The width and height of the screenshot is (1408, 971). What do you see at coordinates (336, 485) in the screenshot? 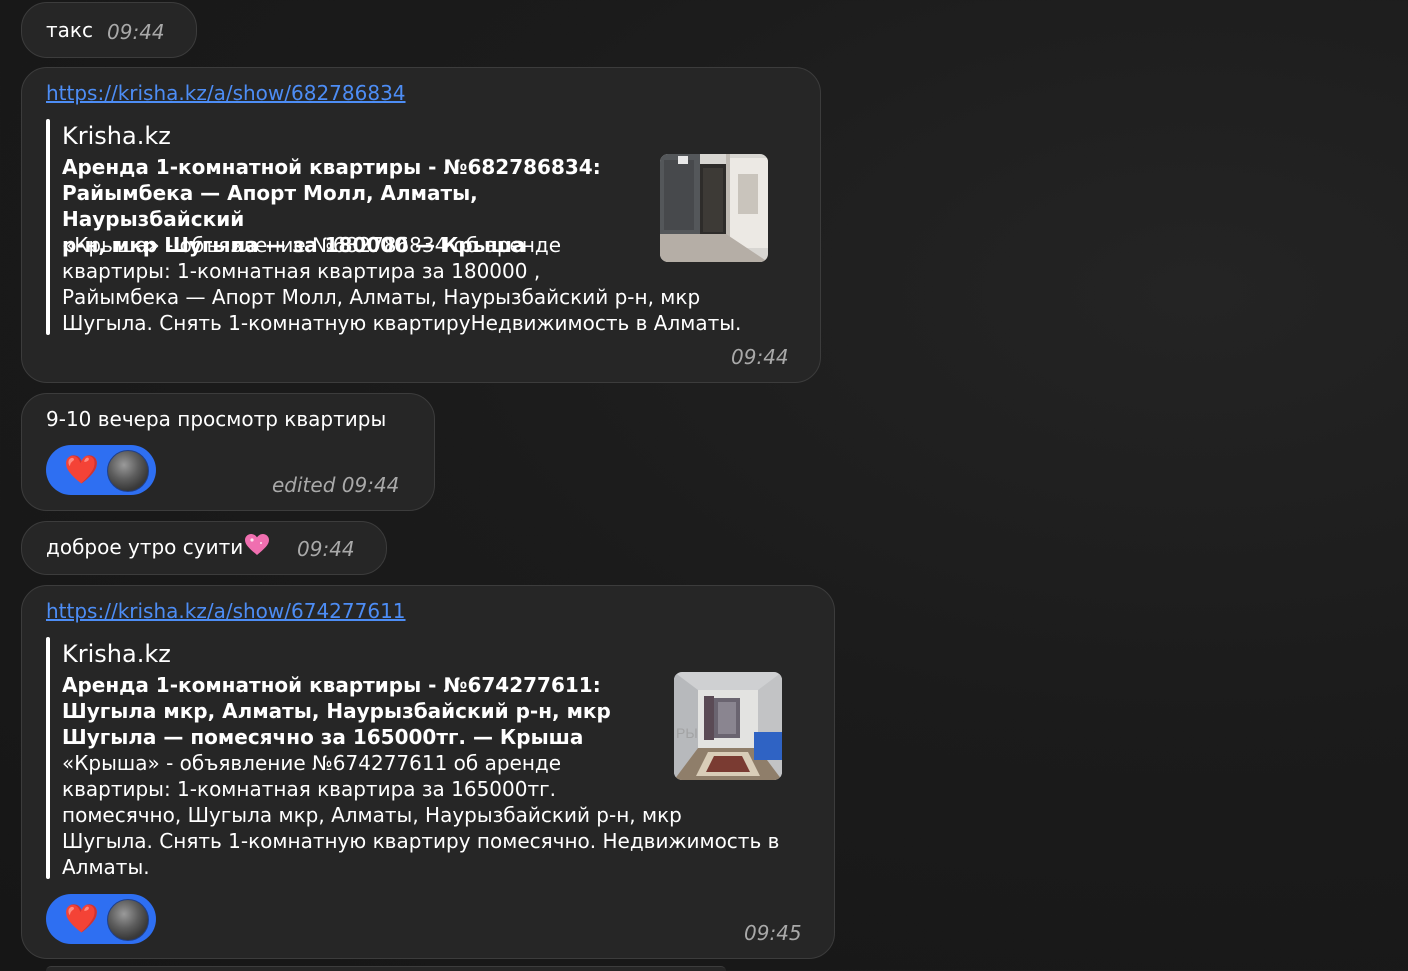
I see `message-time: edited 09:44` at bounding box center [336, 485].